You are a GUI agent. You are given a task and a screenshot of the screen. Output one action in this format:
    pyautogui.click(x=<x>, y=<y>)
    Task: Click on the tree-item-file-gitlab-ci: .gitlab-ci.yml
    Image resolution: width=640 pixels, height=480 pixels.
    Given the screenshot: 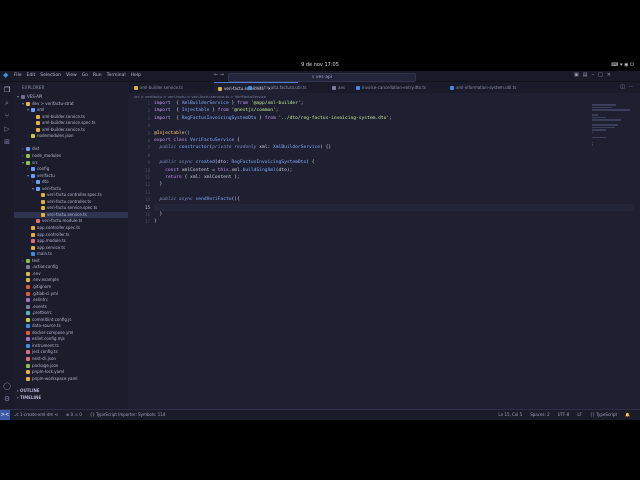 What is the action you would take?
    pyautogui.click(x=71, y=294)
    